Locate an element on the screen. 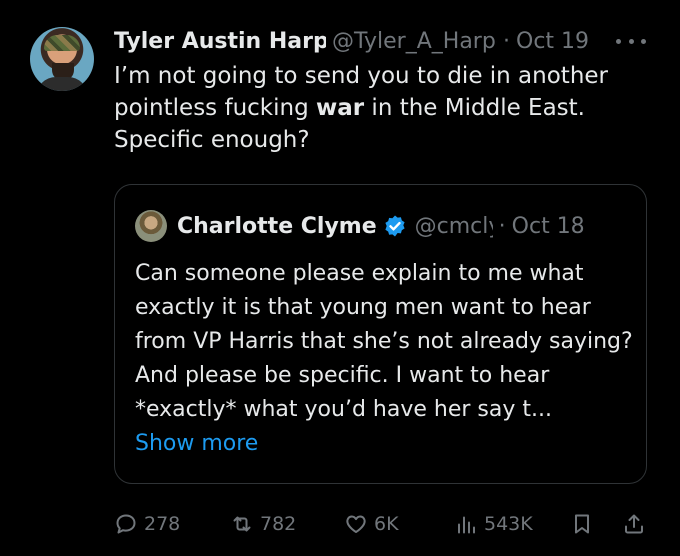  quoted-avatar is located at coordinates (151, 226).